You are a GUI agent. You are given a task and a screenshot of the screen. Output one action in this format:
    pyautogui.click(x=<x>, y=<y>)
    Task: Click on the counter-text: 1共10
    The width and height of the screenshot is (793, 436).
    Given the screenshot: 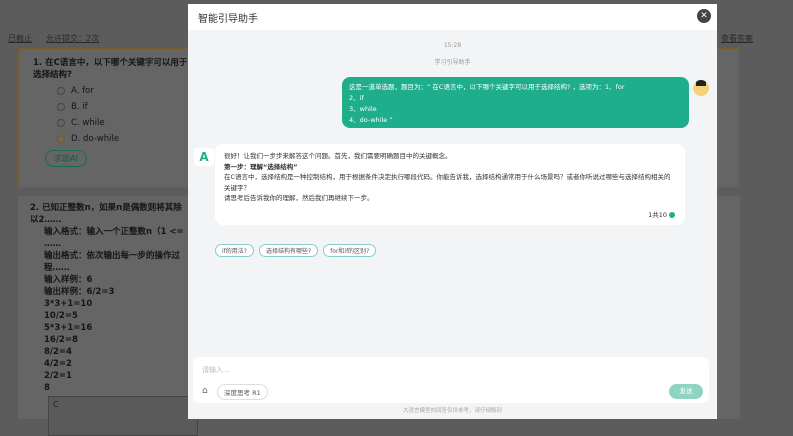 What is the action you would take?
    pyautogui.click(x=657, y=214)
    